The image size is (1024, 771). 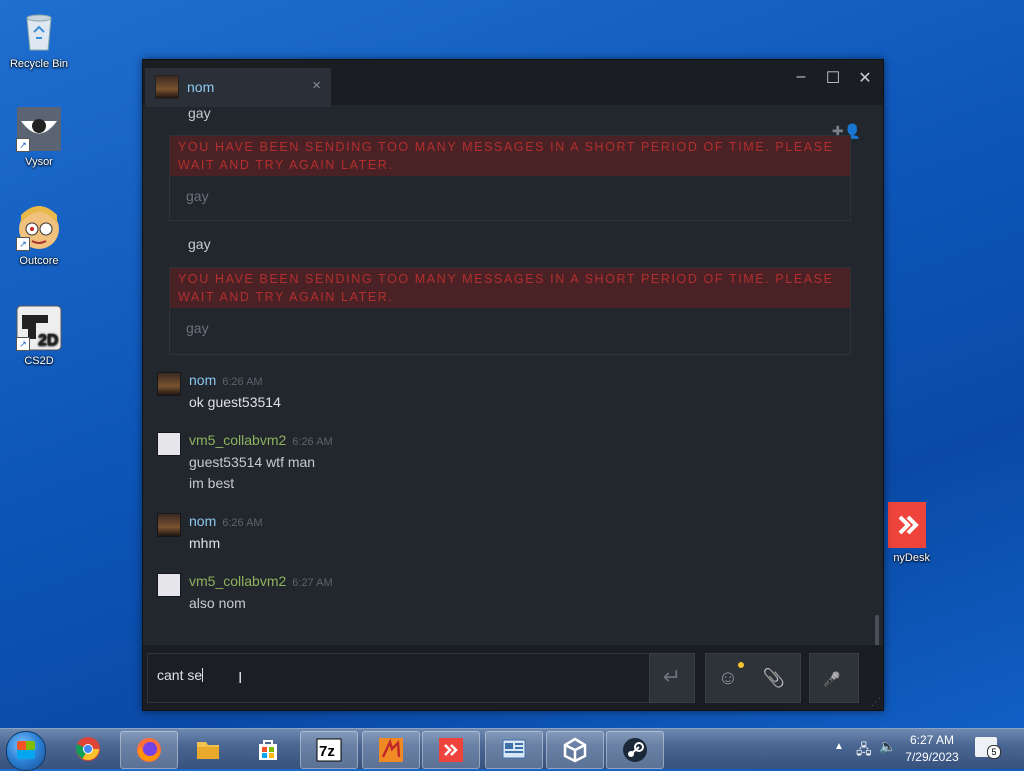 I want to click on desktop-icon-label: CS2D, so click(x=39, y=361).